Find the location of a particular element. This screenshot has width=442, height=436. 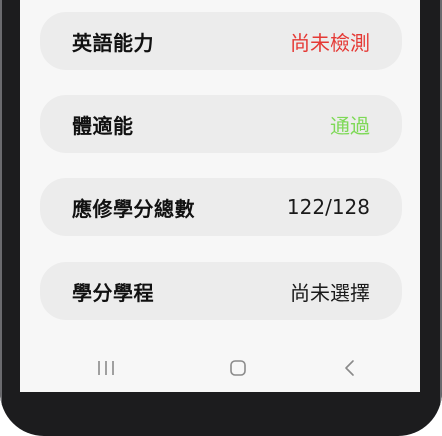

back-icon is located at coordinates (349, 368).